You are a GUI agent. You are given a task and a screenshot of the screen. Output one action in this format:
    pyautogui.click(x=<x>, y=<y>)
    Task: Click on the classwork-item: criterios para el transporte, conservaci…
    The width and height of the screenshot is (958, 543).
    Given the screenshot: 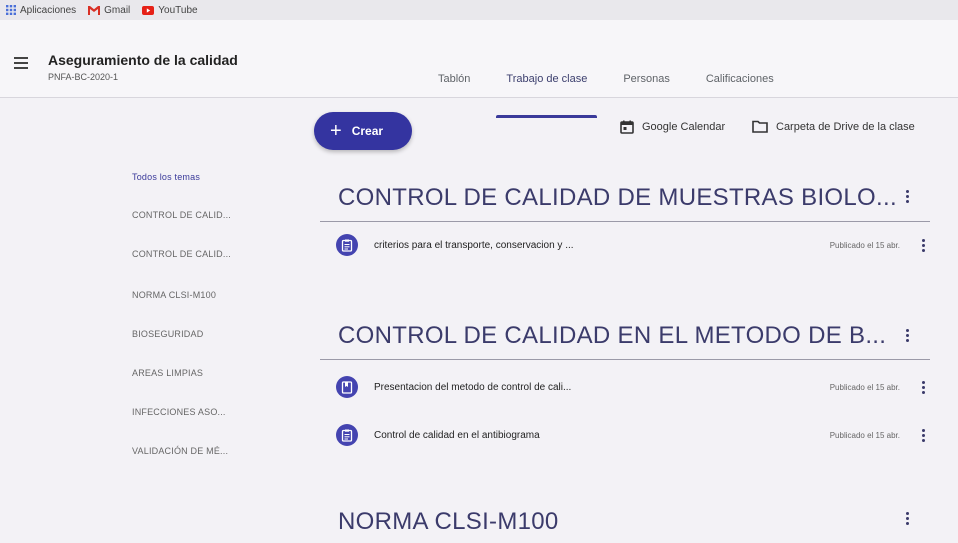 What is the action you would take?
    pyautogui.click(x=631, y=245)
    